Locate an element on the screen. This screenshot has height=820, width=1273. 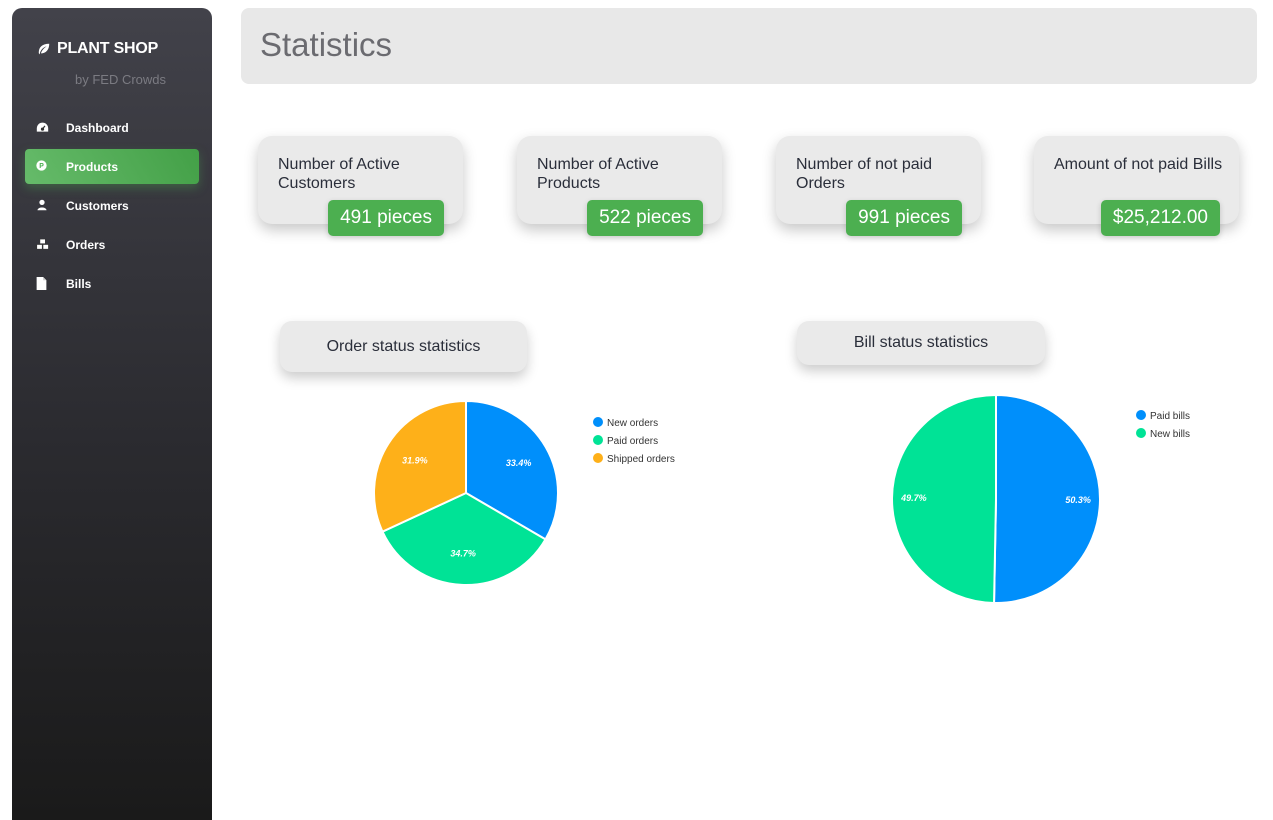
pie-slice-label: 49.7% is located at coordinates (913, 498).